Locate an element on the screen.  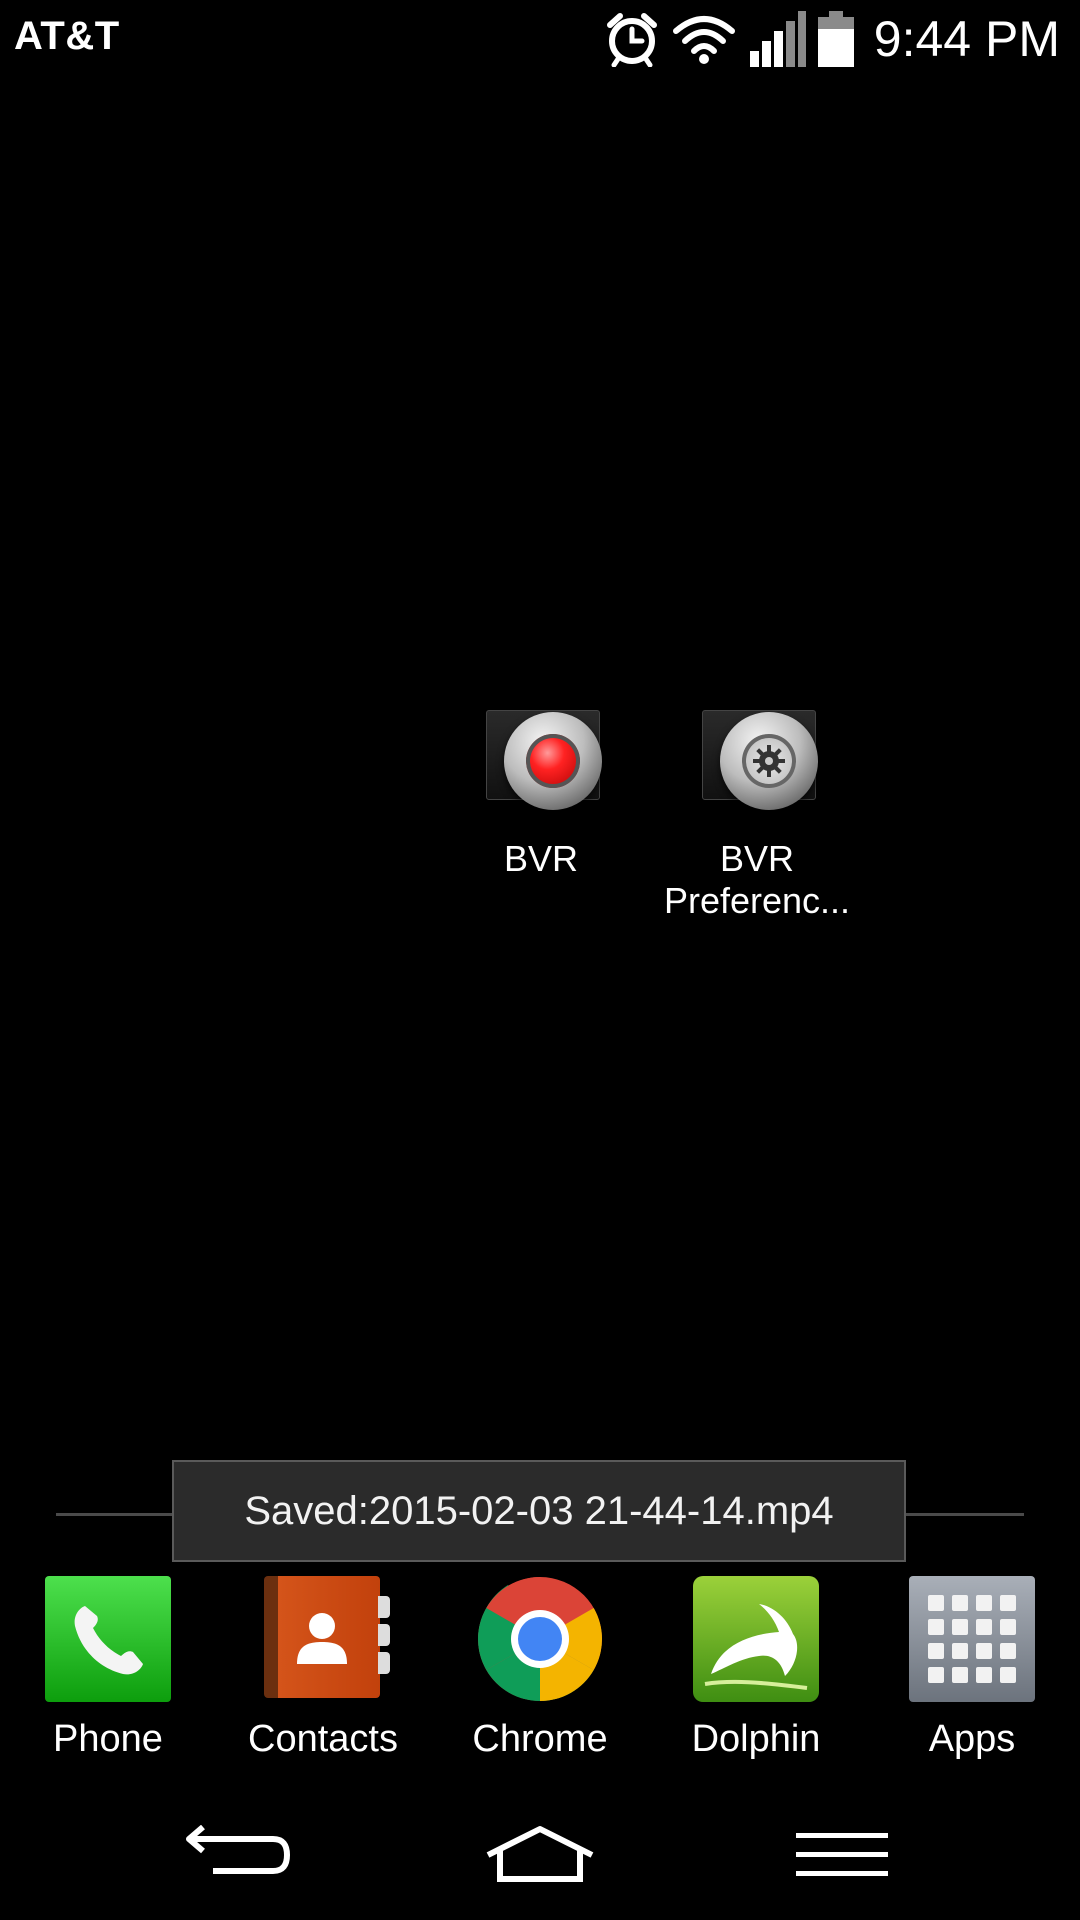
dock-label: Apps is located at coordinates (972, 1739).